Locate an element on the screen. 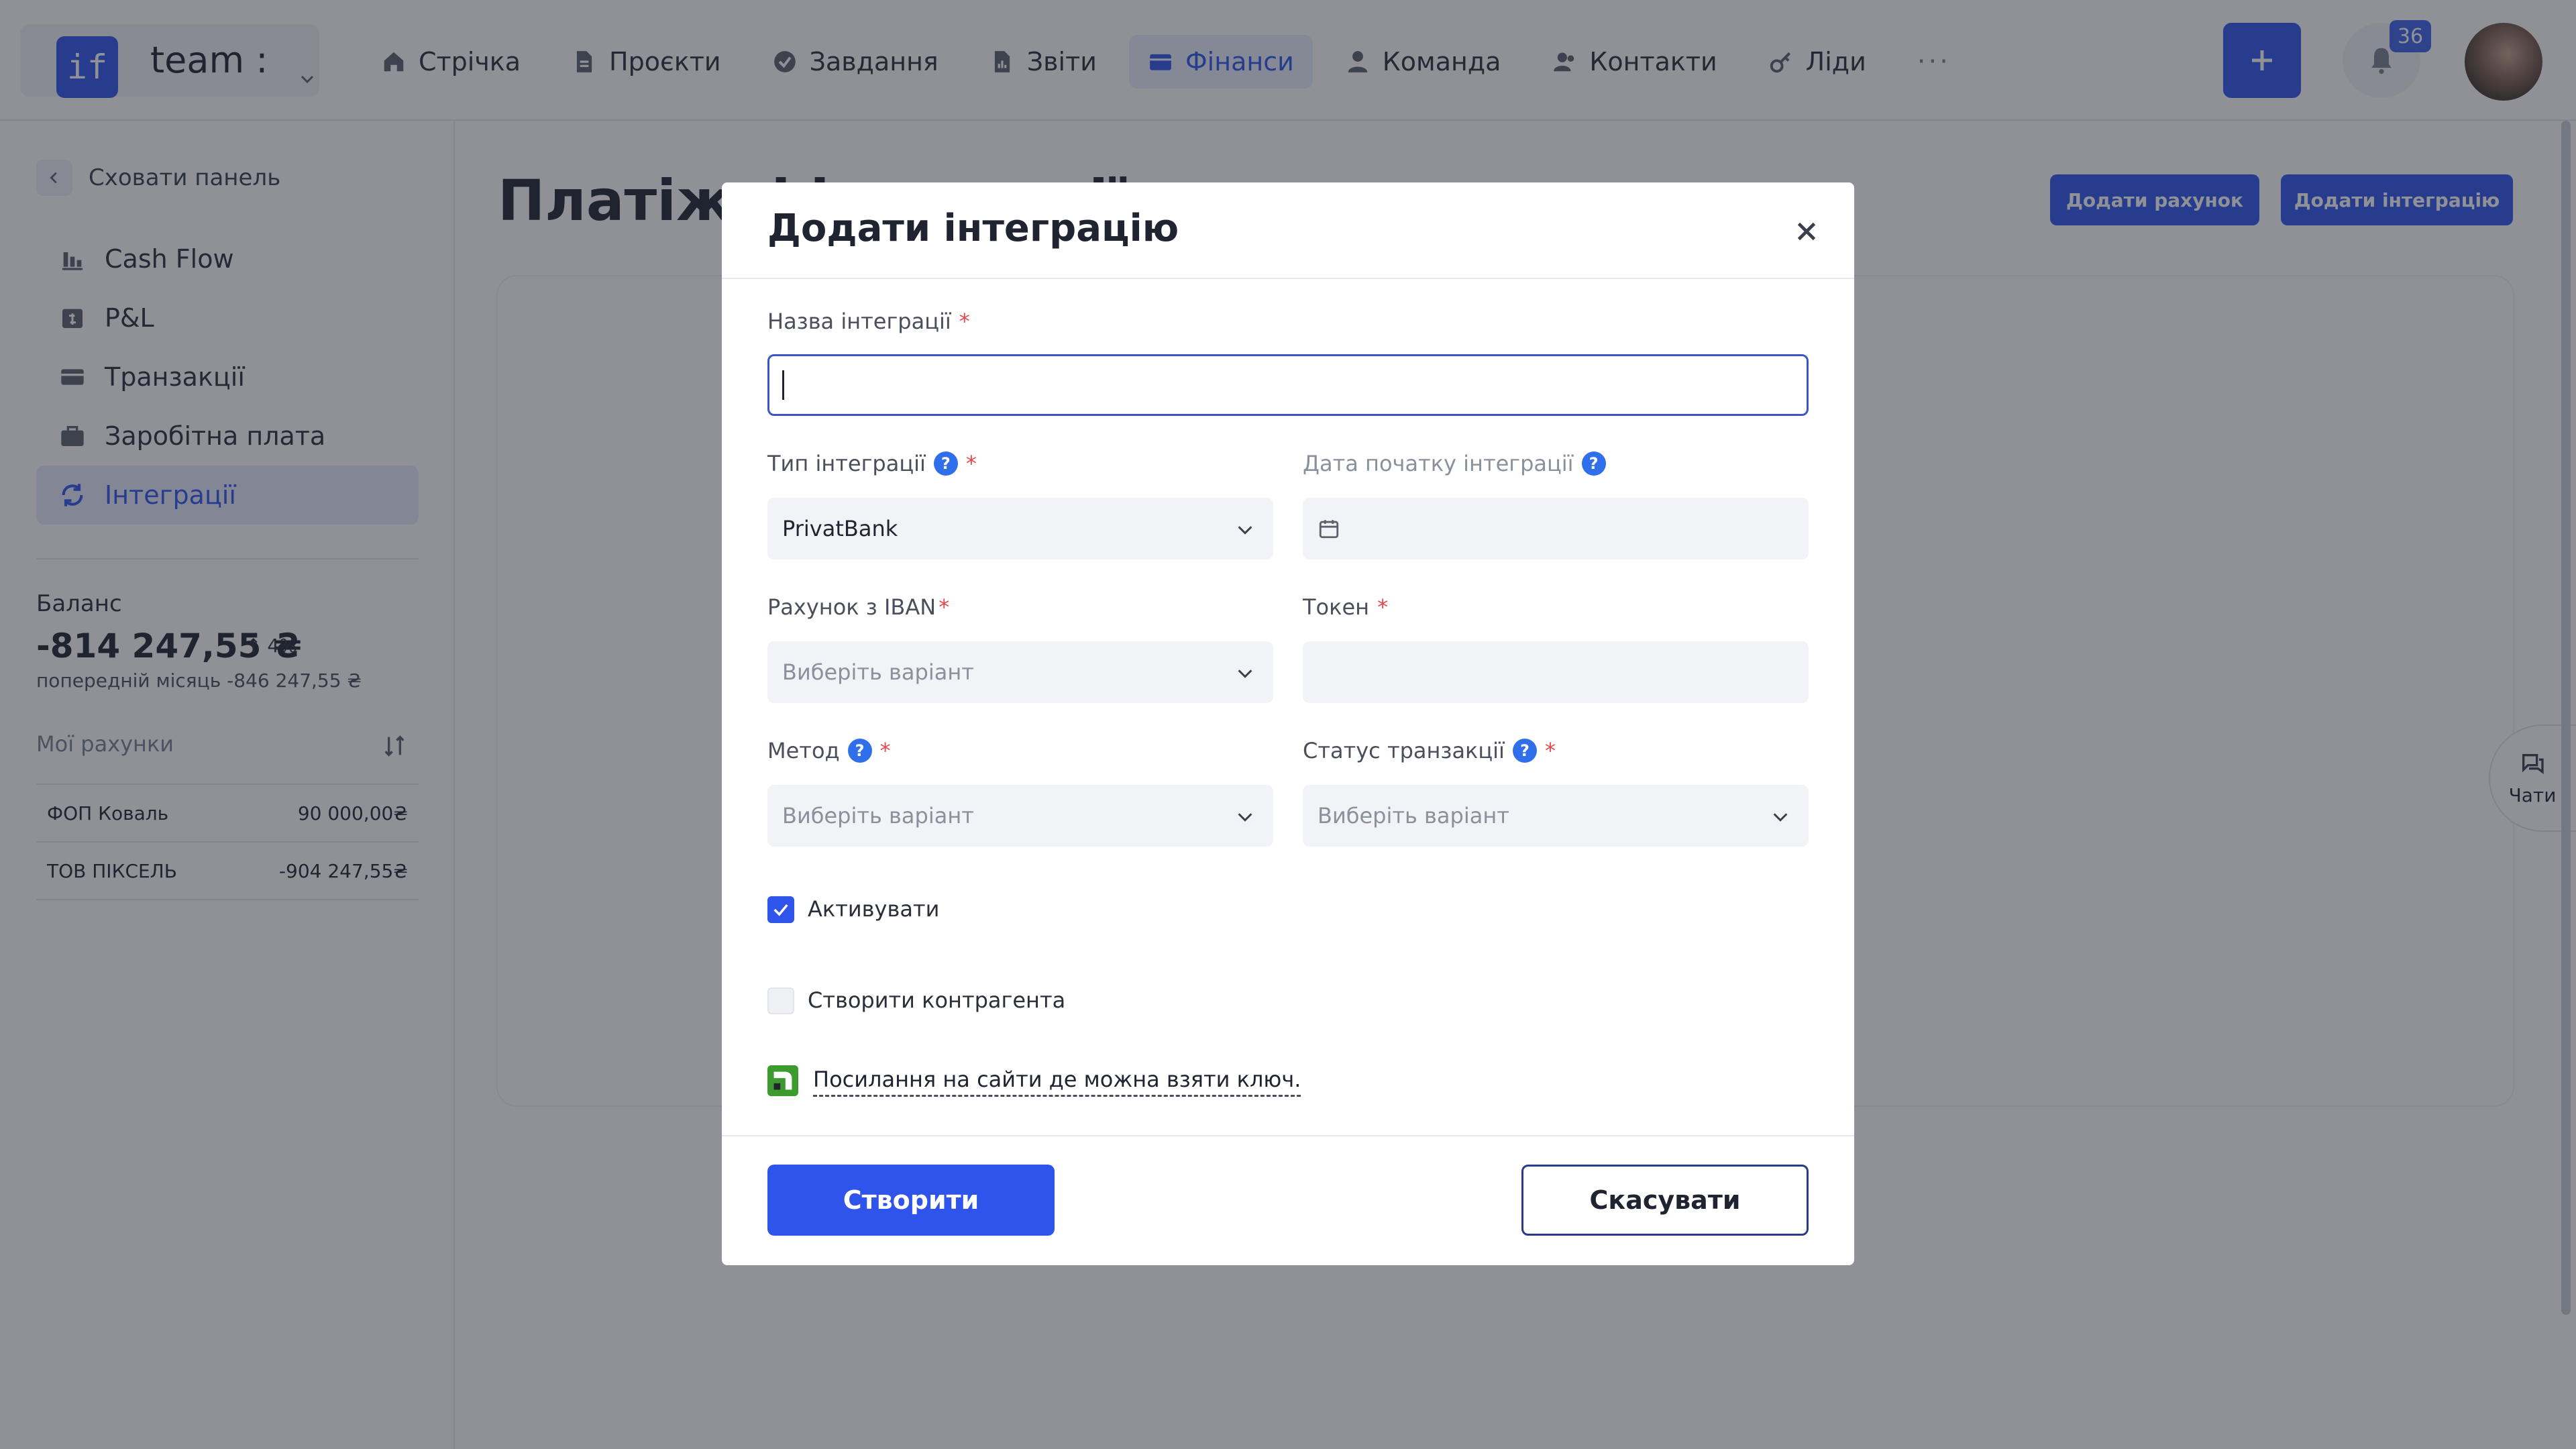 This screenshot has height=1449, width=2576. method-label: Метод ? * is located at coordinates (829, 750).